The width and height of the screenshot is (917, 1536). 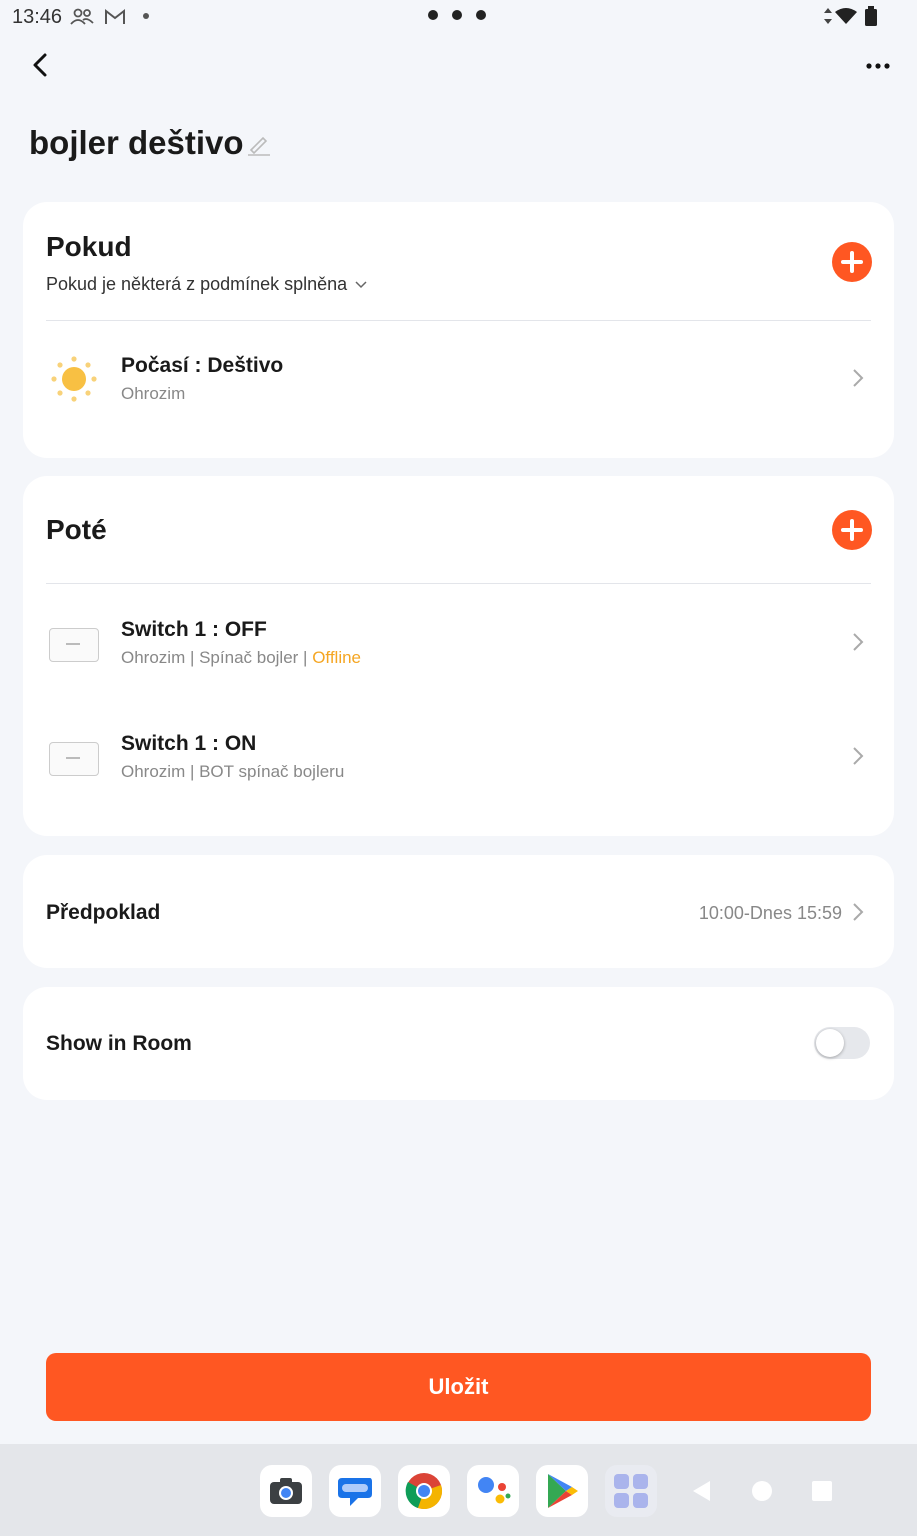 I want to click on camera-icon, so click(x=286, y=1491).